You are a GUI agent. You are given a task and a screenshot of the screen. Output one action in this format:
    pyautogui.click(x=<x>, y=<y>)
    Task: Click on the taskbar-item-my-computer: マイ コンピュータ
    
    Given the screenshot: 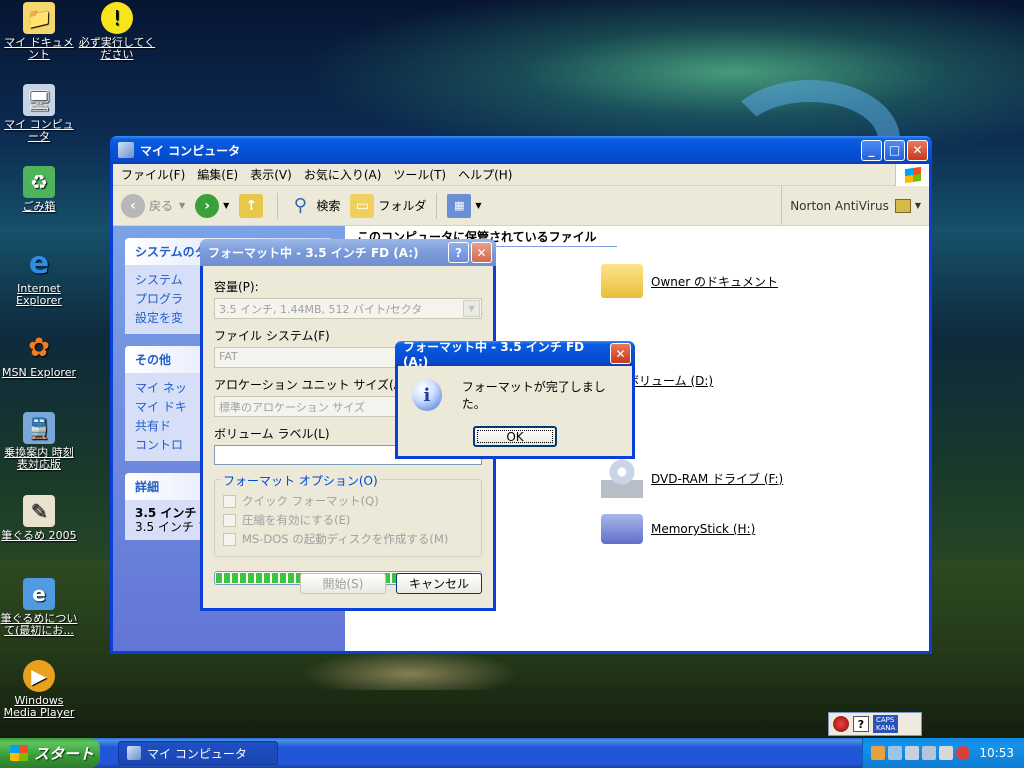 What is the action you would take?
    pyautogui.click(x=198, y=753)
    